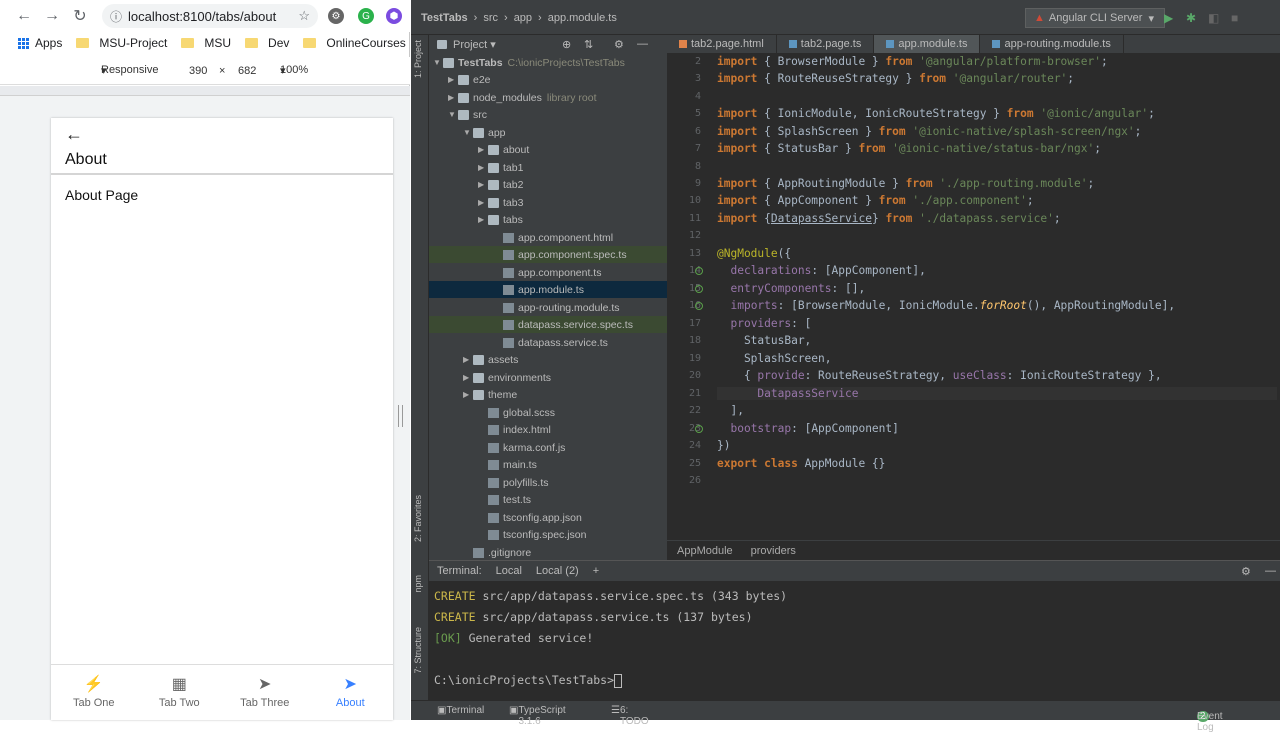 The image size is (1280, 733). What do you see at coordinates (548, 149) in the screenshot?
I see `tree-item: ▶ about` at bounding box center [548, 149].